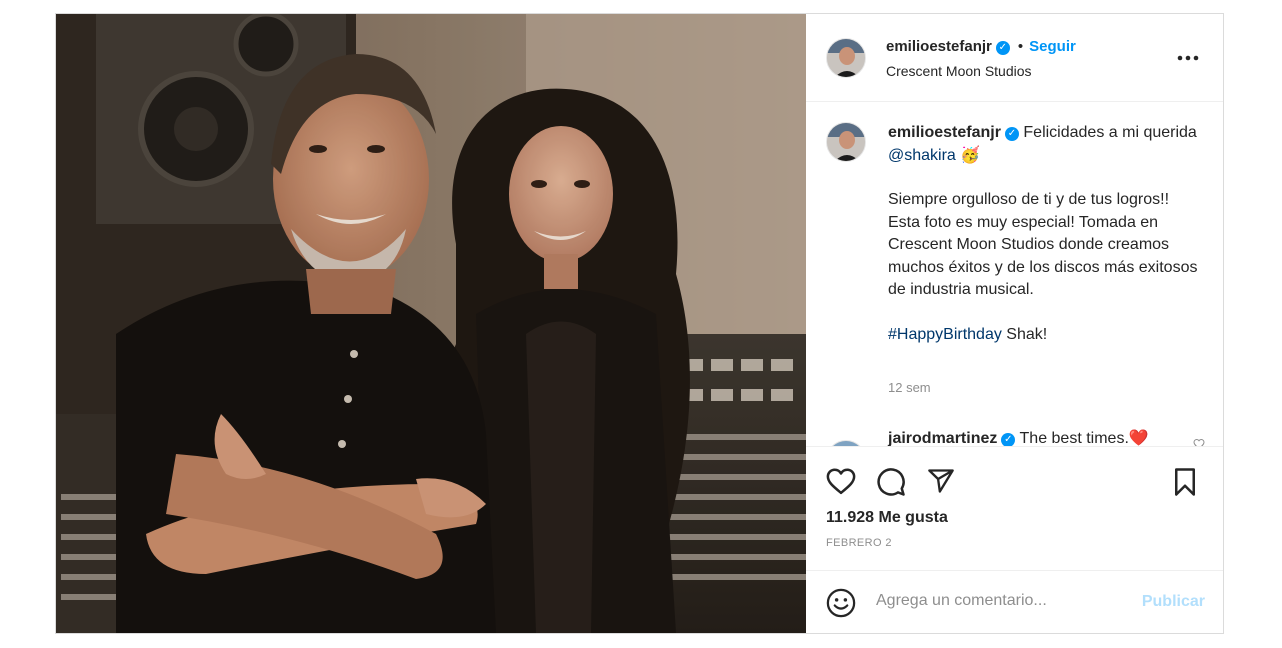  I want to click on commenter-username: jairodmartinez, so click(942, 438).